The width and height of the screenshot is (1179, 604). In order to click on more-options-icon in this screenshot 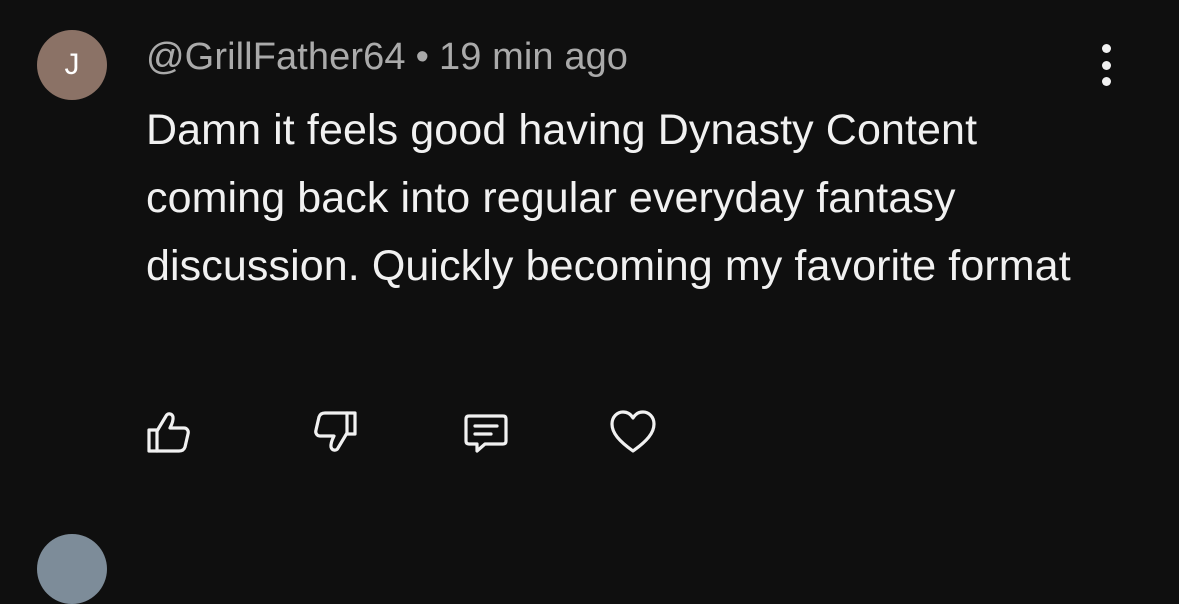, I will do `click(1106, 65)`.